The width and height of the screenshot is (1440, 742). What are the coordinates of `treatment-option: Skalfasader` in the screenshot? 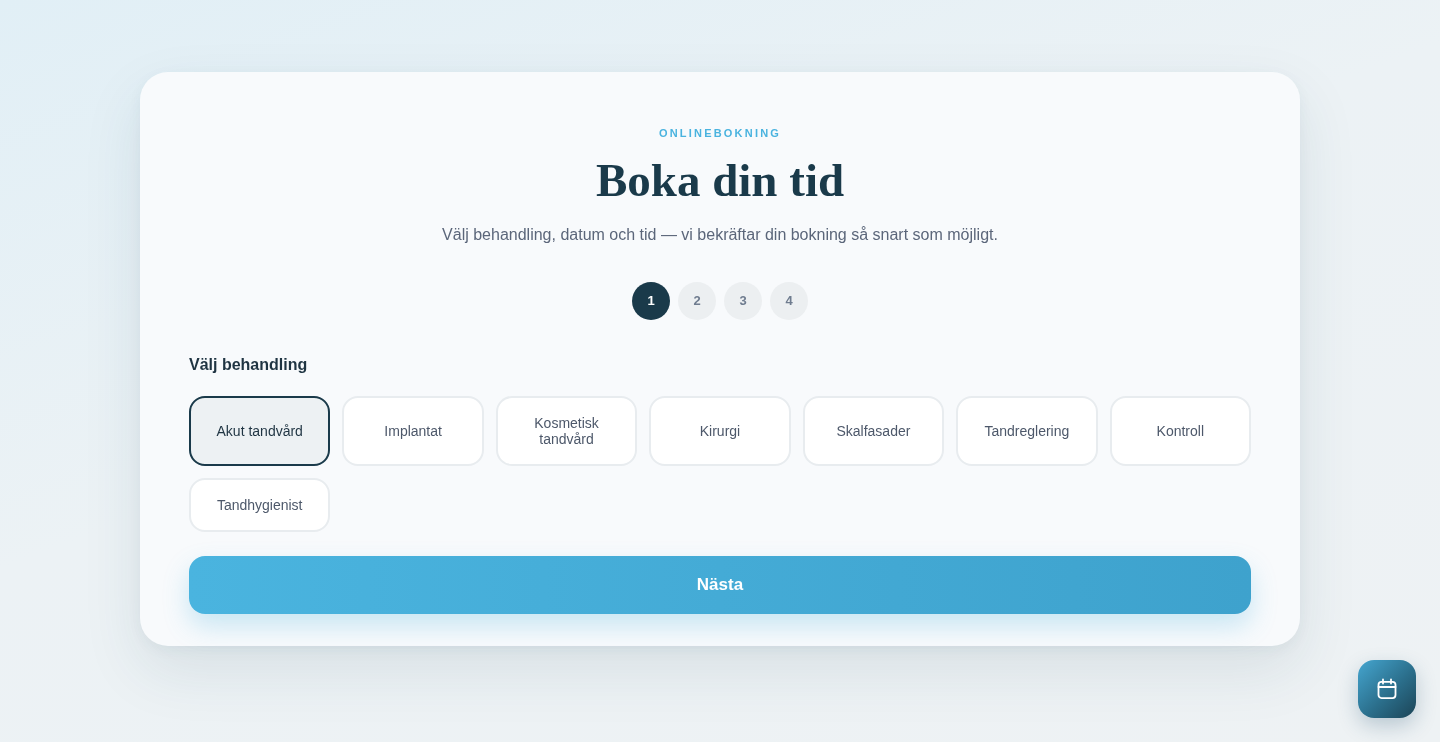 It's located at (873, 431).